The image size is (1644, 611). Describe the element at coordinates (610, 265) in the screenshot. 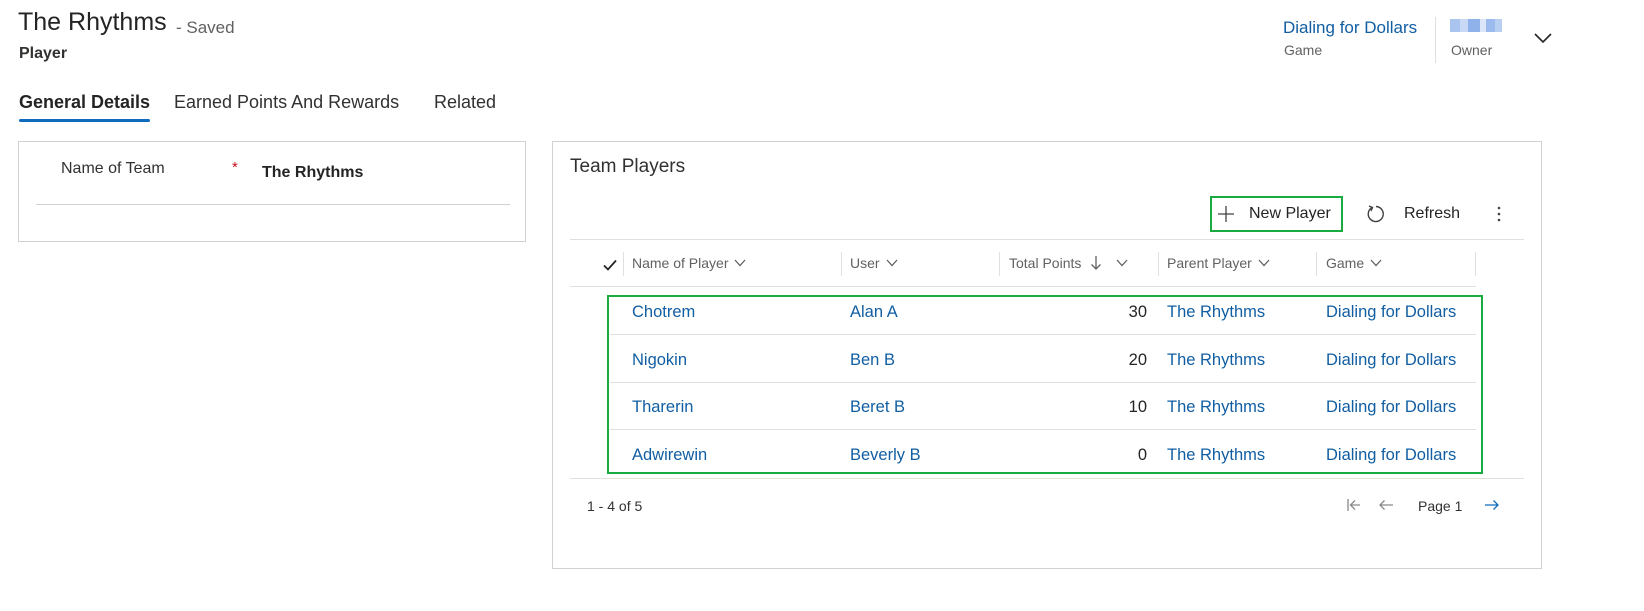

I see `checkmark-icon` at that location.